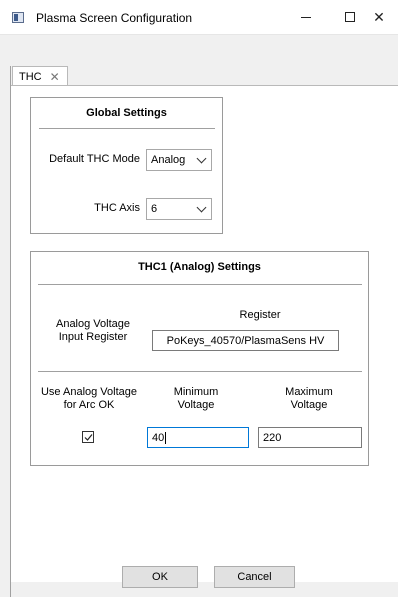 The height and width of the screenshot is (597, 398). What do you see at coordinates (158, 437) in the screenshot?
I see `min-voltage-value: 40` at bounding box center [158, 437].